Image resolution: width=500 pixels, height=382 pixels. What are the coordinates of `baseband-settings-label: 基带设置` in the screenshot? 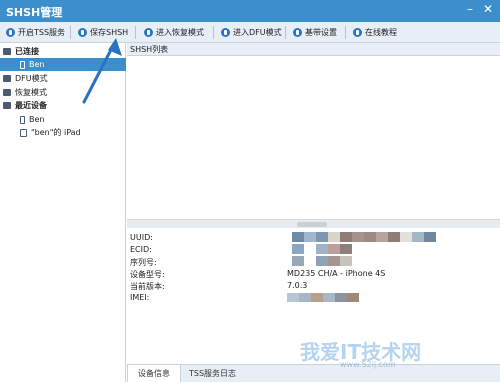 It's located at (321, 32).